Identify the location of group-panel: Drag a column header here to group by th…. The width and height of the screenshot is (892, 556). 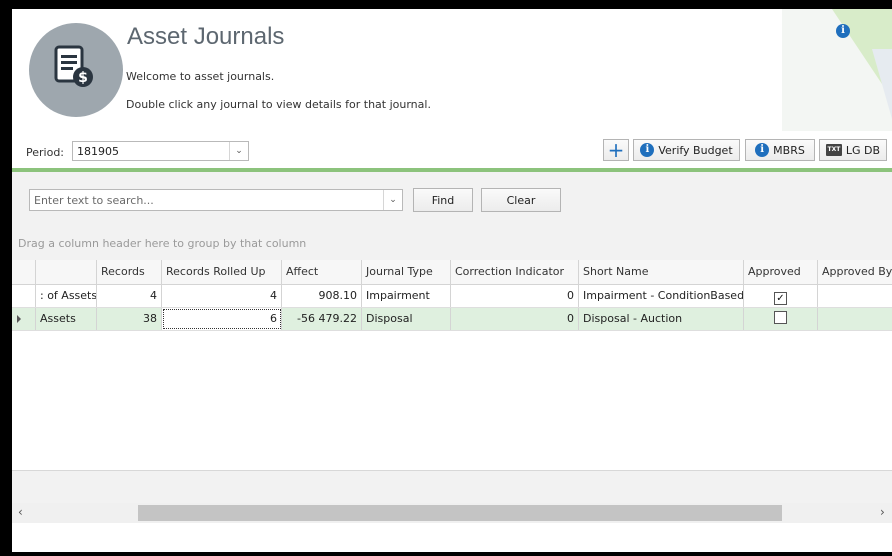
(452, 244).